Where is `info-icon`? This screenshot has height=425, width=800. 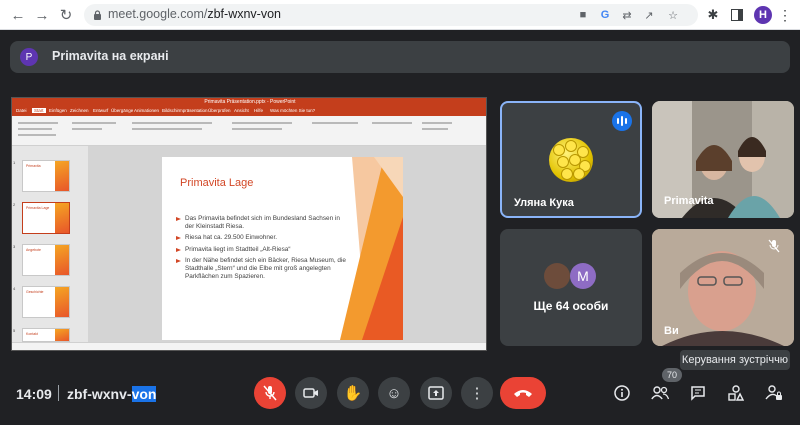
info-icon is located at coordinates (622, 393).